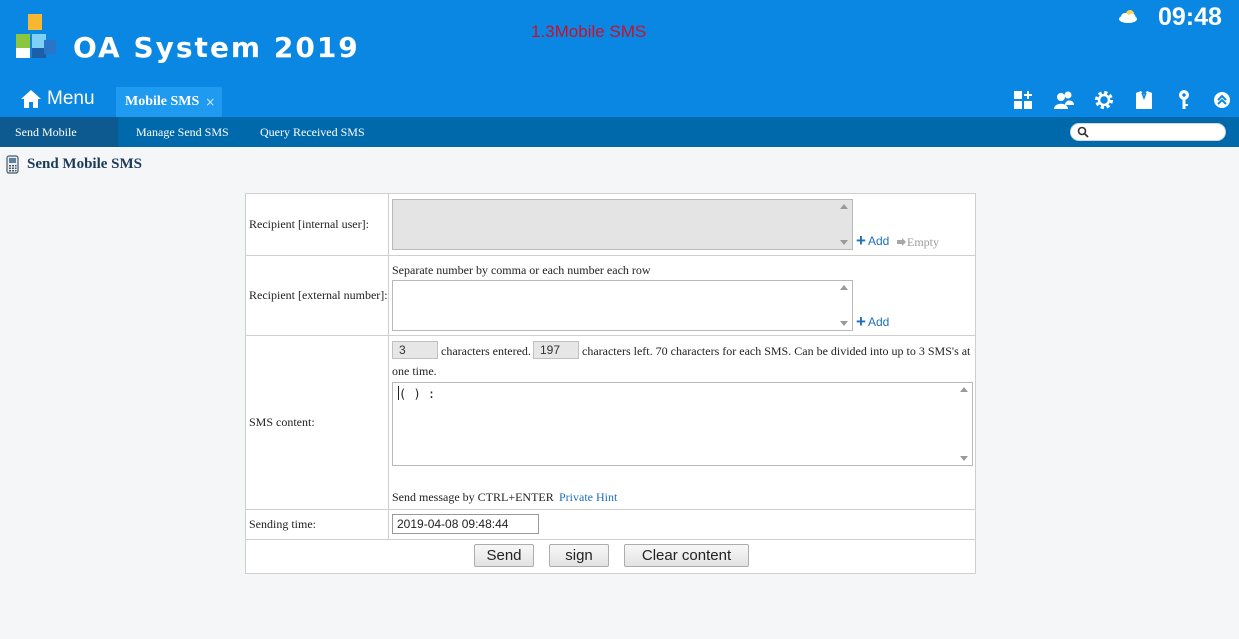 The height and width of the screenshot is (639, 1239). Describe the element at coordinates (1083, 132) in the screenshot. I see `search-icon` at that location.